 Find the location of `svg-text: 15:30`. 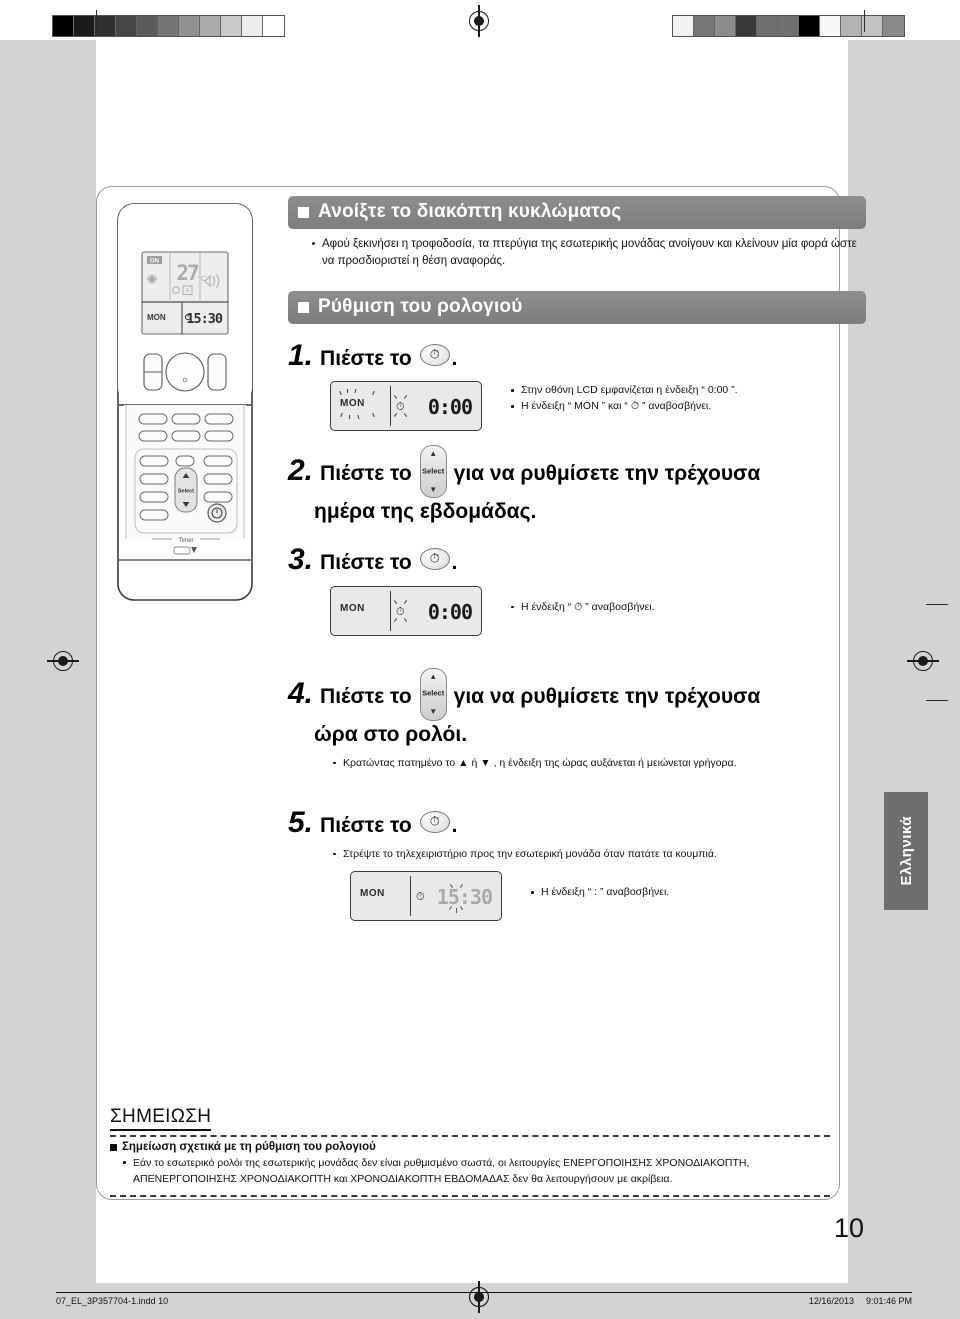

svg-text: 15:30 is located at coordinates (204, 319).